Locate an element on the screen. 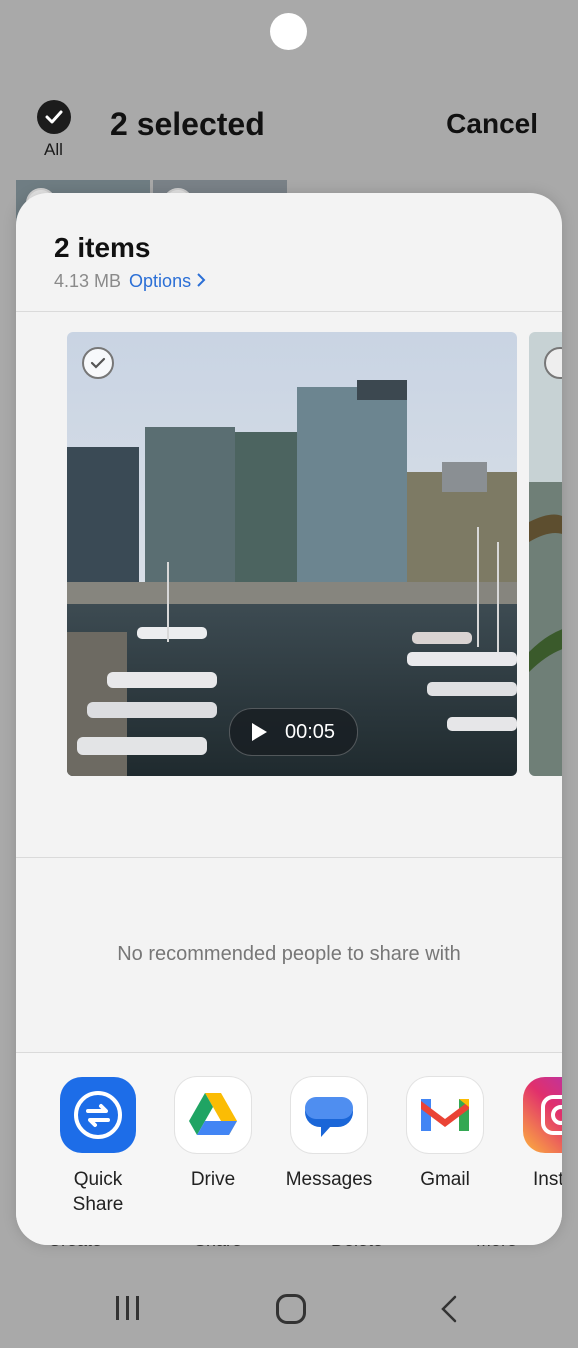 The width and height of the screenshot is (578, 1348). select-all-label: All is located at coordinates (53, 149).